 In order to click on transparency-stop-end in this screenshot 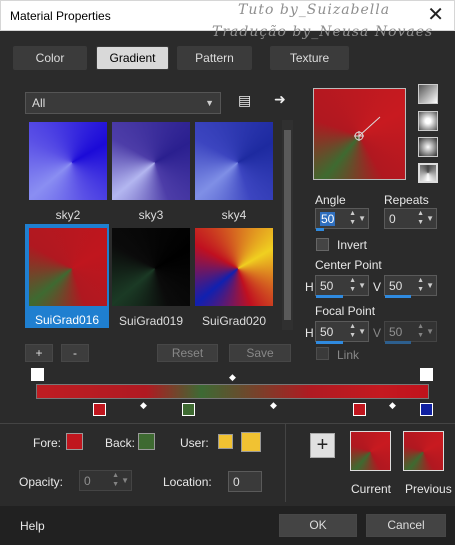, I will do `click(426, 374)`.